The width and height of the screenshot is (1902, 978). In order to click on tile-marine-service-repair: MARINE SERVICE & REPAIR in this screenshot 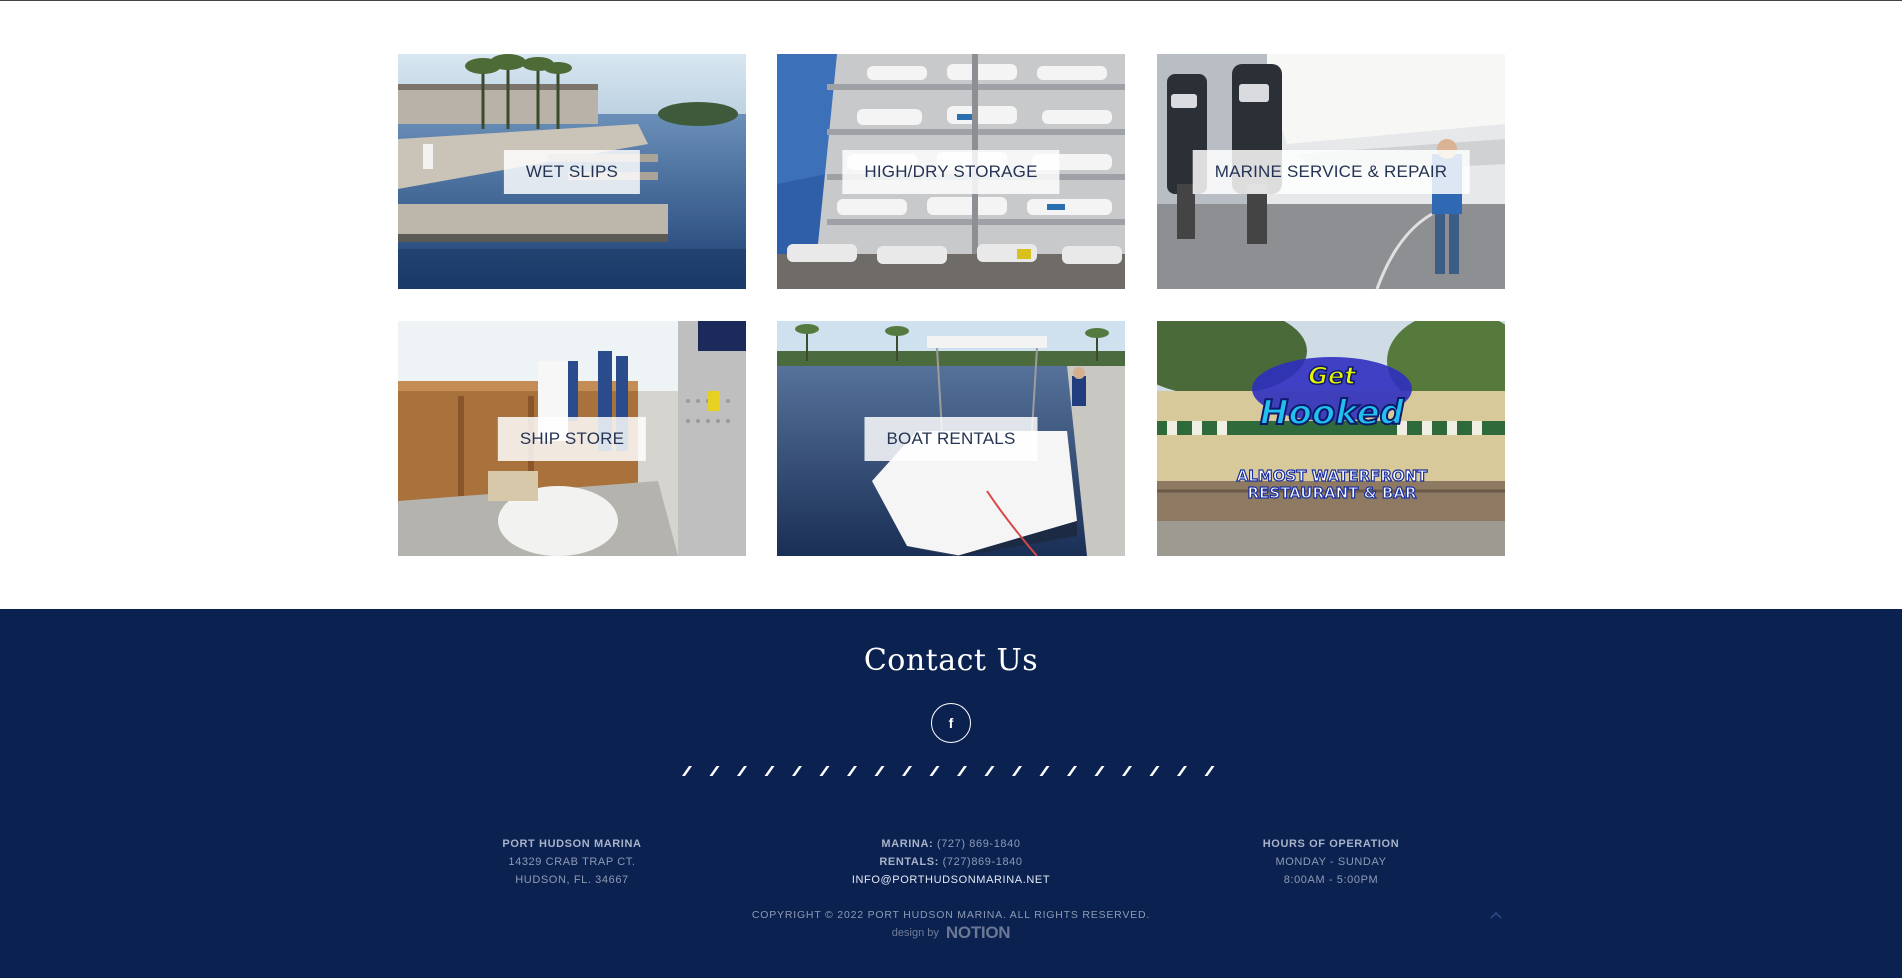, I will do `click(1331, 171)`.